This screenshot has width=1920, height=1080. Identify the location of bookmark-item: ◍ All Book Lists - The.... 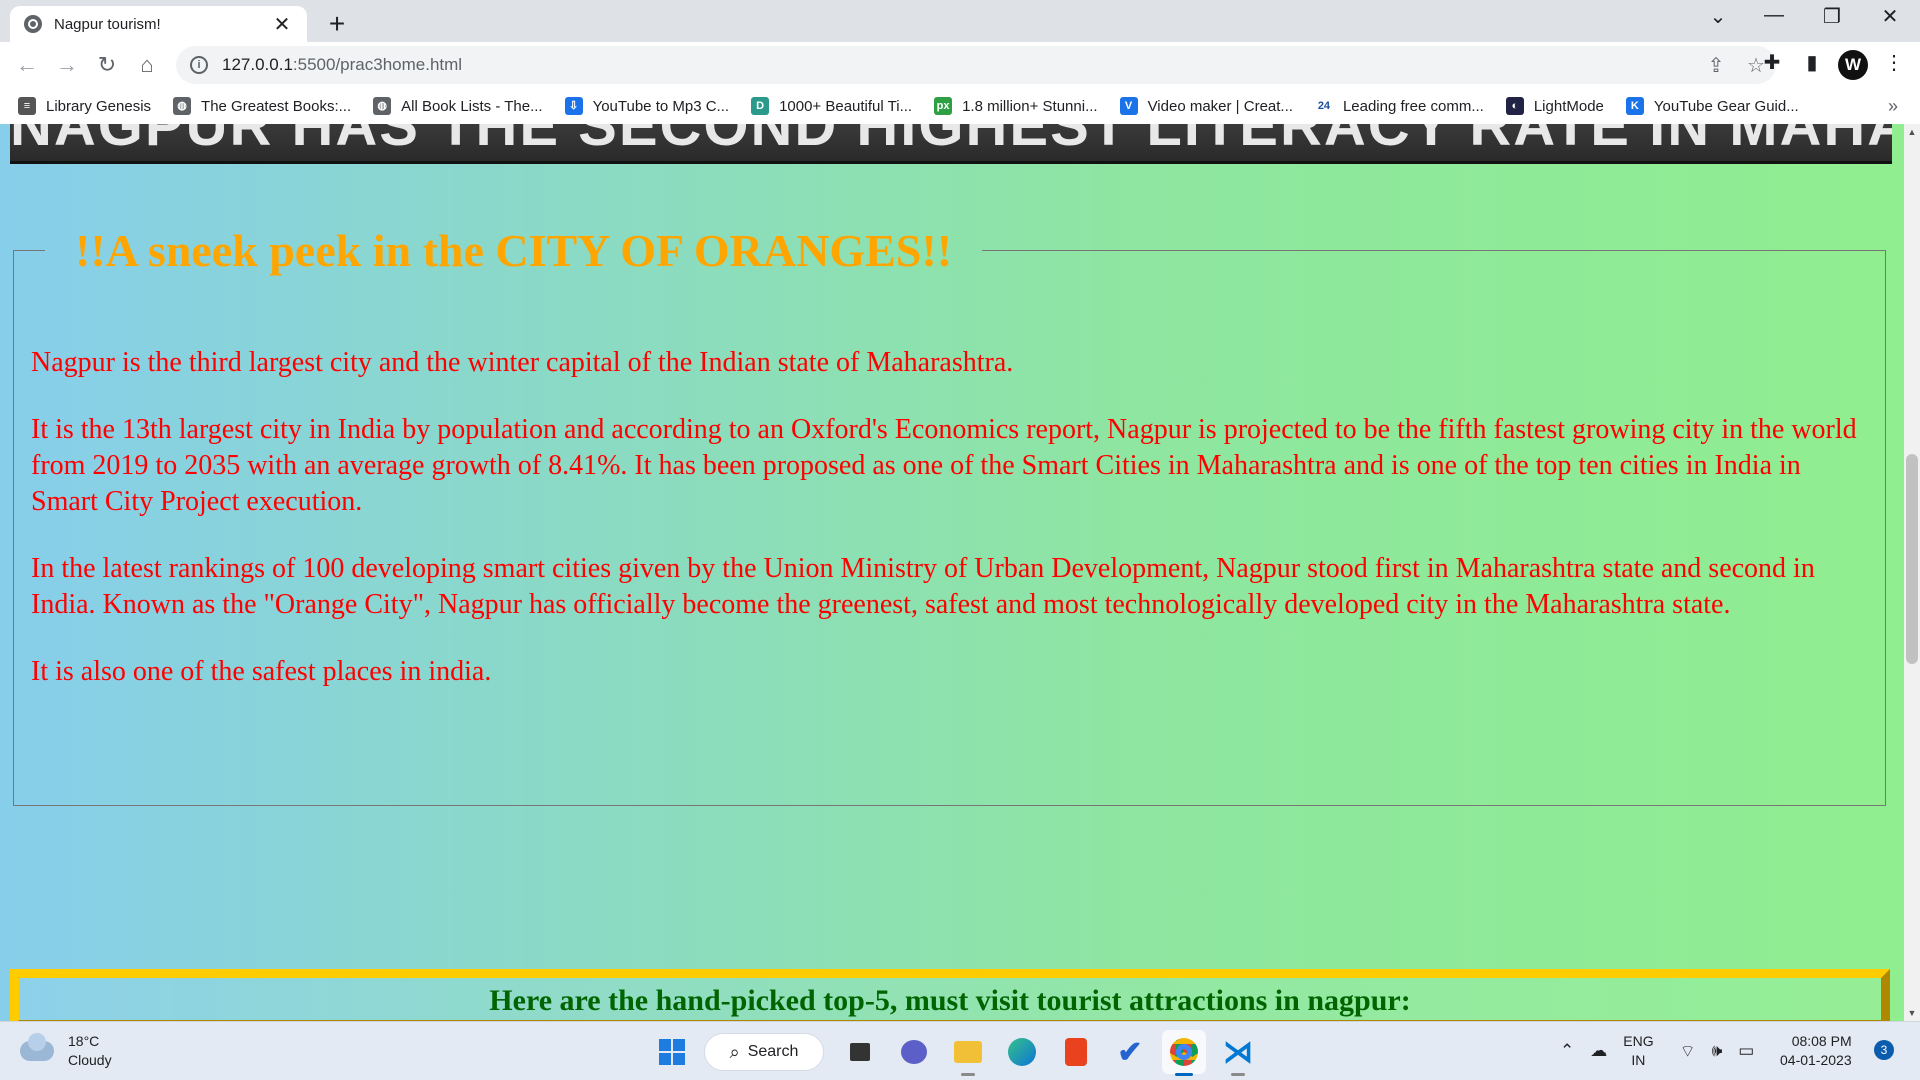
(458, 106).